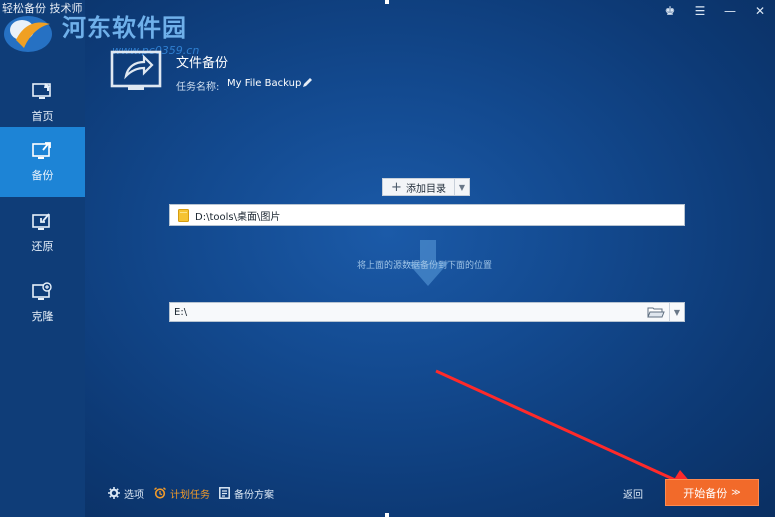  I want to click on page-title: 文件备份, so click(202, 63).